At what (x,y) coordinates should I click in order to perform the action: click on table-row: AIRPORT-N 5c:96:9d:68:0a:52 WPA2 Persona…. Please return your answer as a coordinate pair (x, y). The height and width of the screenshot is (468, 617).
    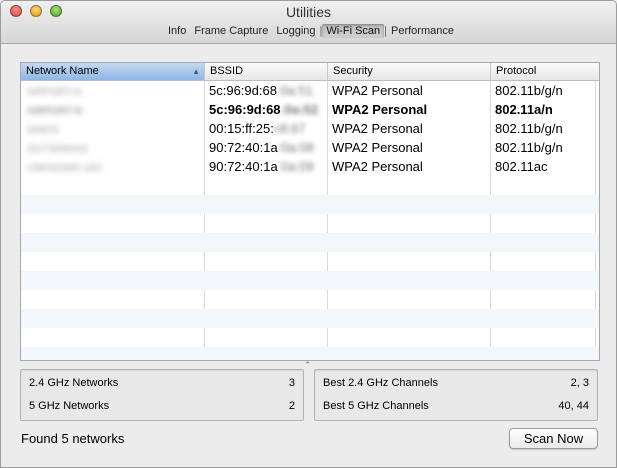
    Looking at the image, I should click on (310, 109).